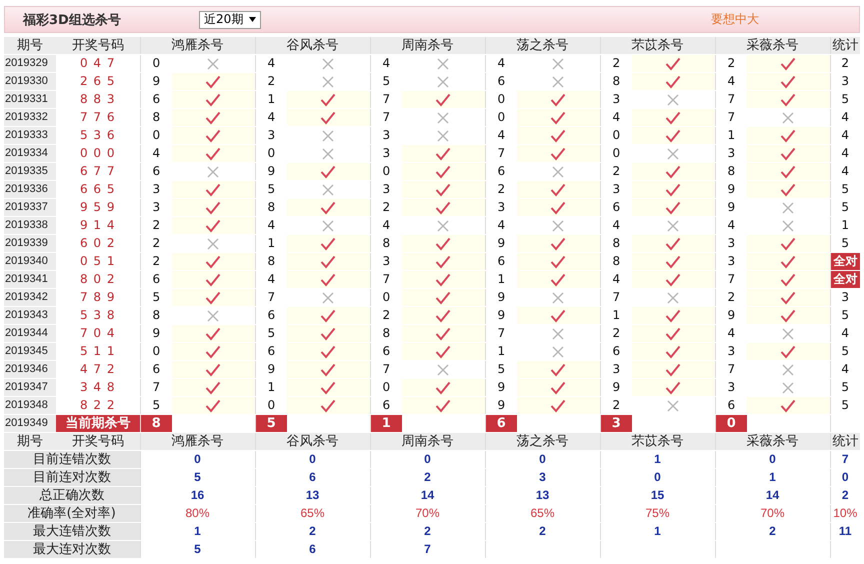 This screenshot has width=864, height=564. What do you see at coordinates (197, 495) in the screenshot?
I see `stat-value: 16` at bounding box center [197, 495].